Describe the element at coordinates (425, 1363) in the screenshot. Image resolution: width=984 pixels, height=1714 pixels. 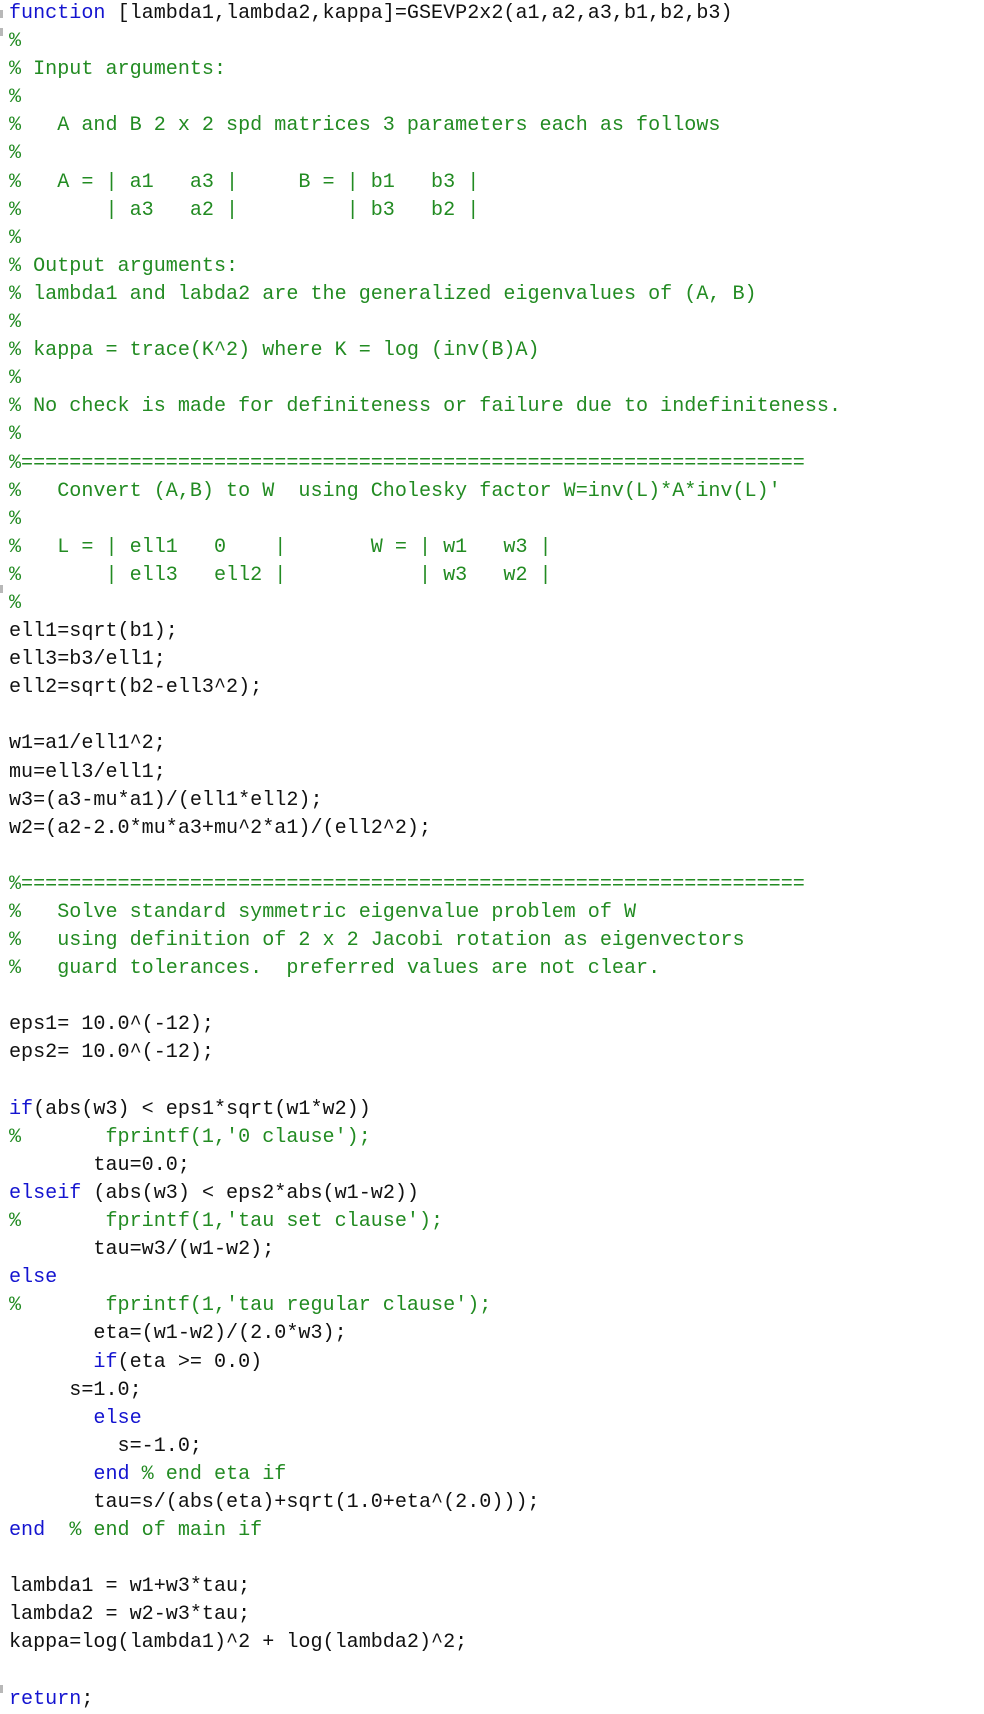
I see `code-line: if(eta >= 0.0)` at that location.